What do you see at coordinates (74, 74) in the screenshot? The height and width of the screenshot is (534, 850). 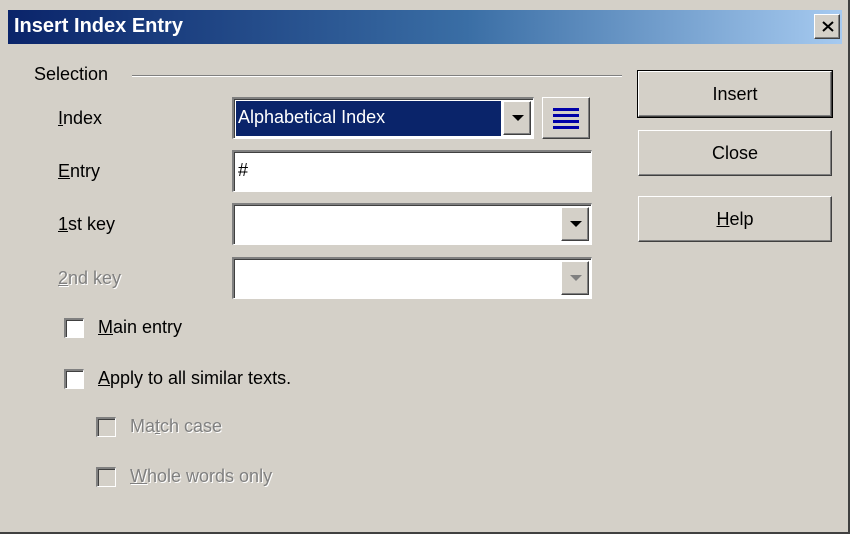 I see `selection-group-title: Selection` at bounding box center [74, 74].